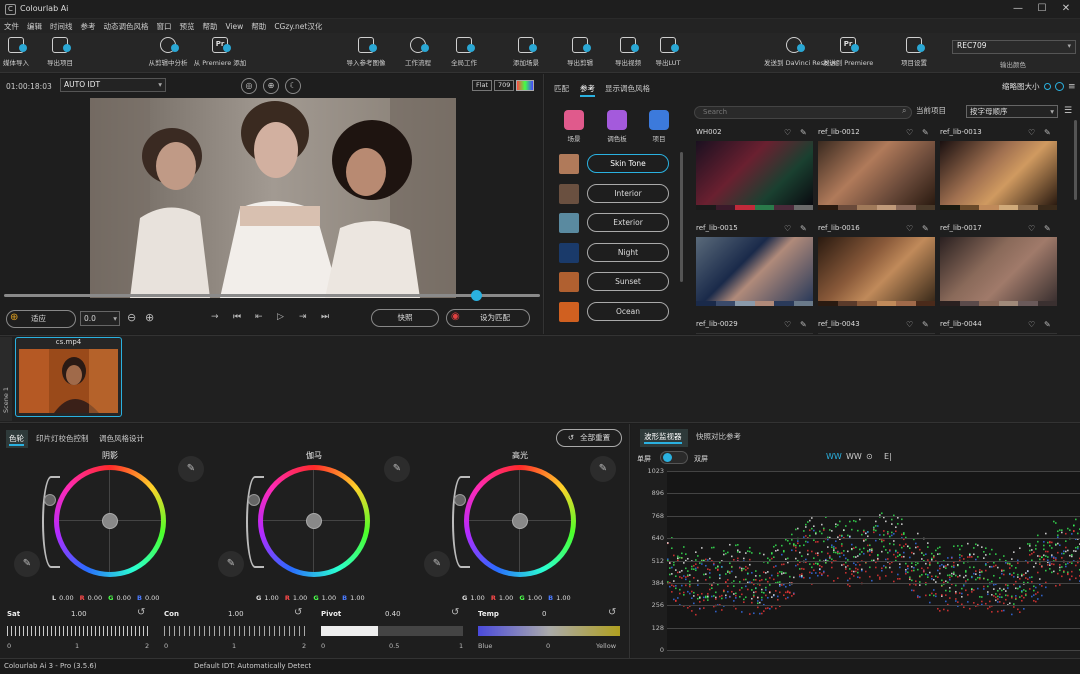 The width and height of the screenshot is (1080, 674). Describe the element at coordinates (800, 52) in the screenshot. I see `toolbar-davinci-button: 发送到 DaVinci Resolve` at that location.